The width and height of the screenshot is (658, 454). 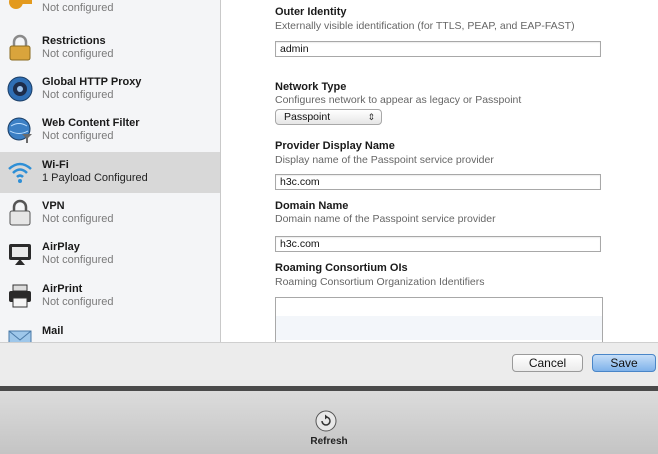 I want to click on sidebar-item-mail: Mail, so click(x=110, y=330).